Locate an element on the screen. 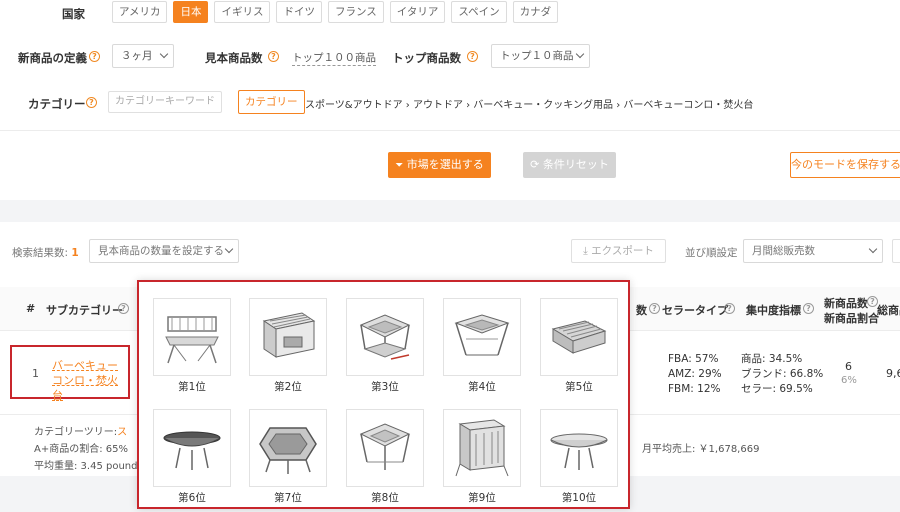 The height and width of the screenshot is (512, 900). extra-control is located at coordinates (896, 251).